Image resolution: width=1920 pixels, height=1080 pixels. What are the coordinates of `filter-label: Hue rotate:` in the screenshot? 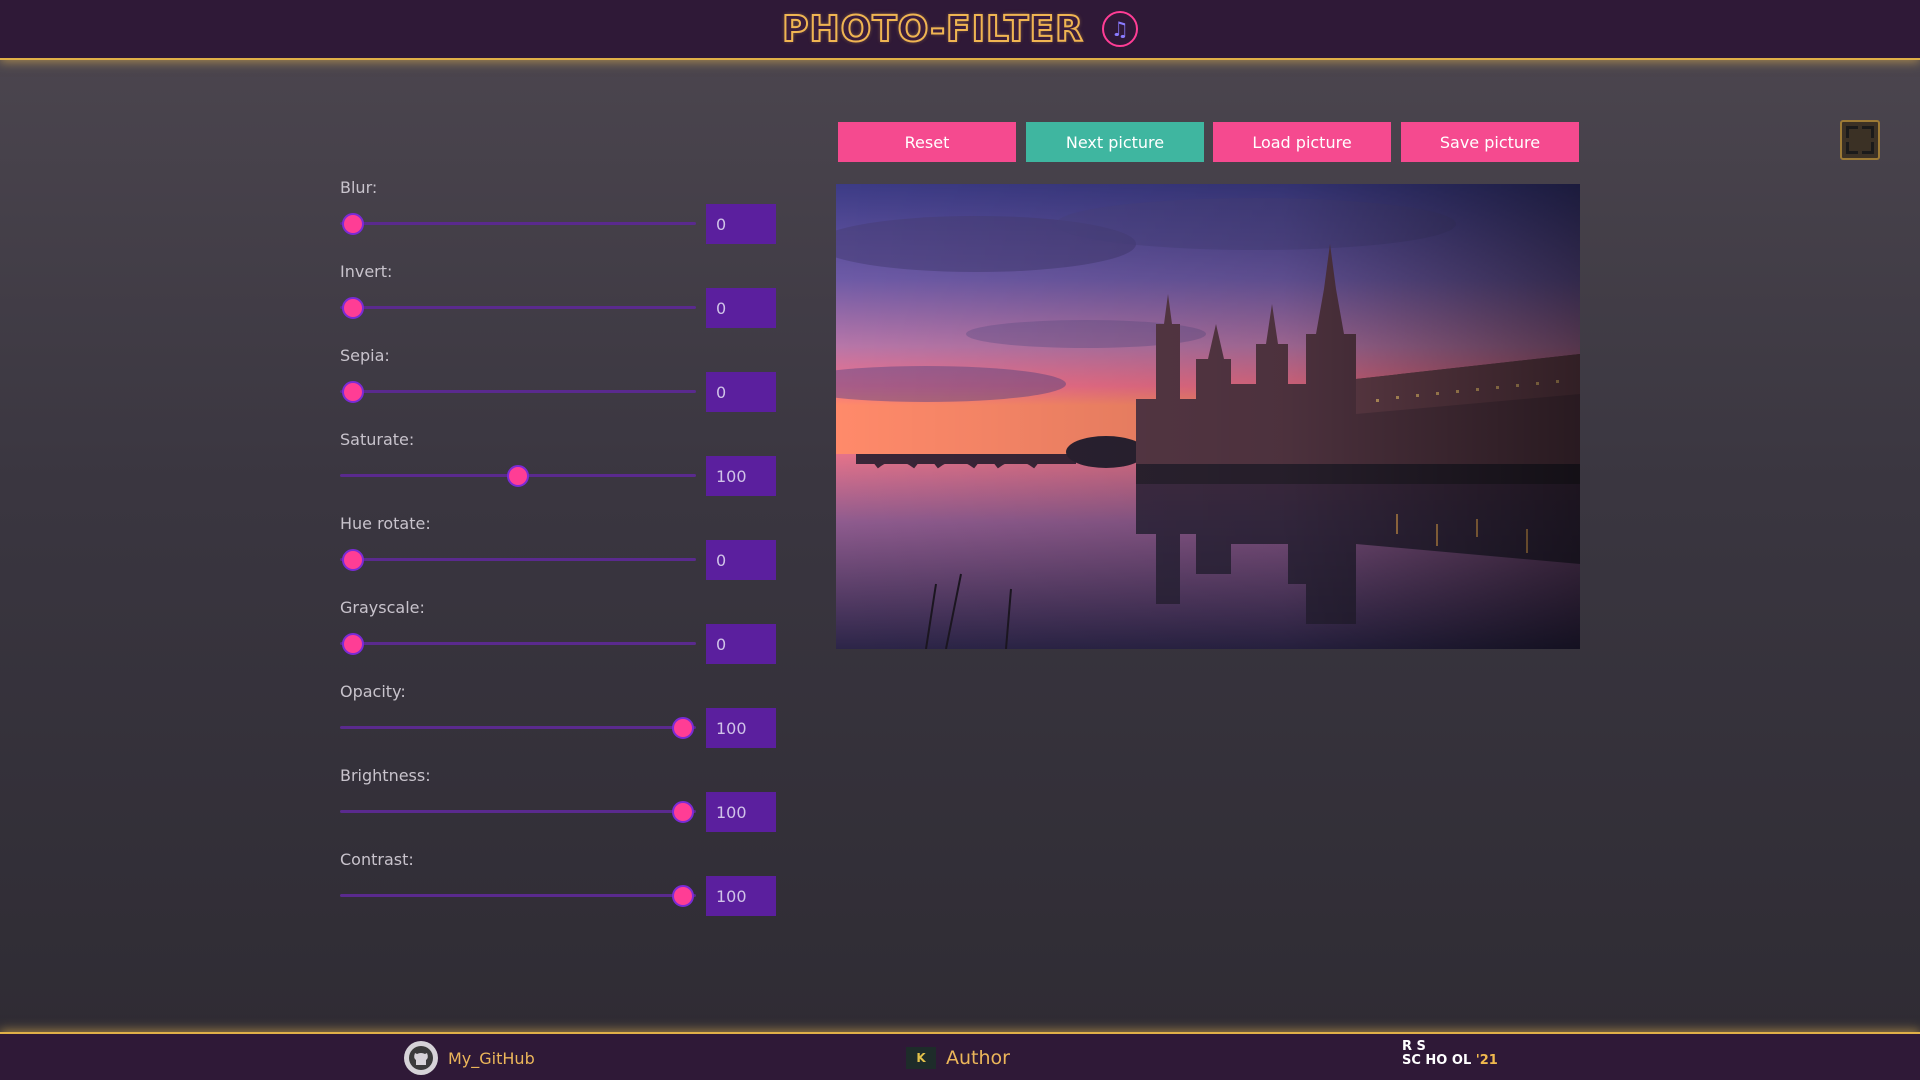 It's located at (385, 523).